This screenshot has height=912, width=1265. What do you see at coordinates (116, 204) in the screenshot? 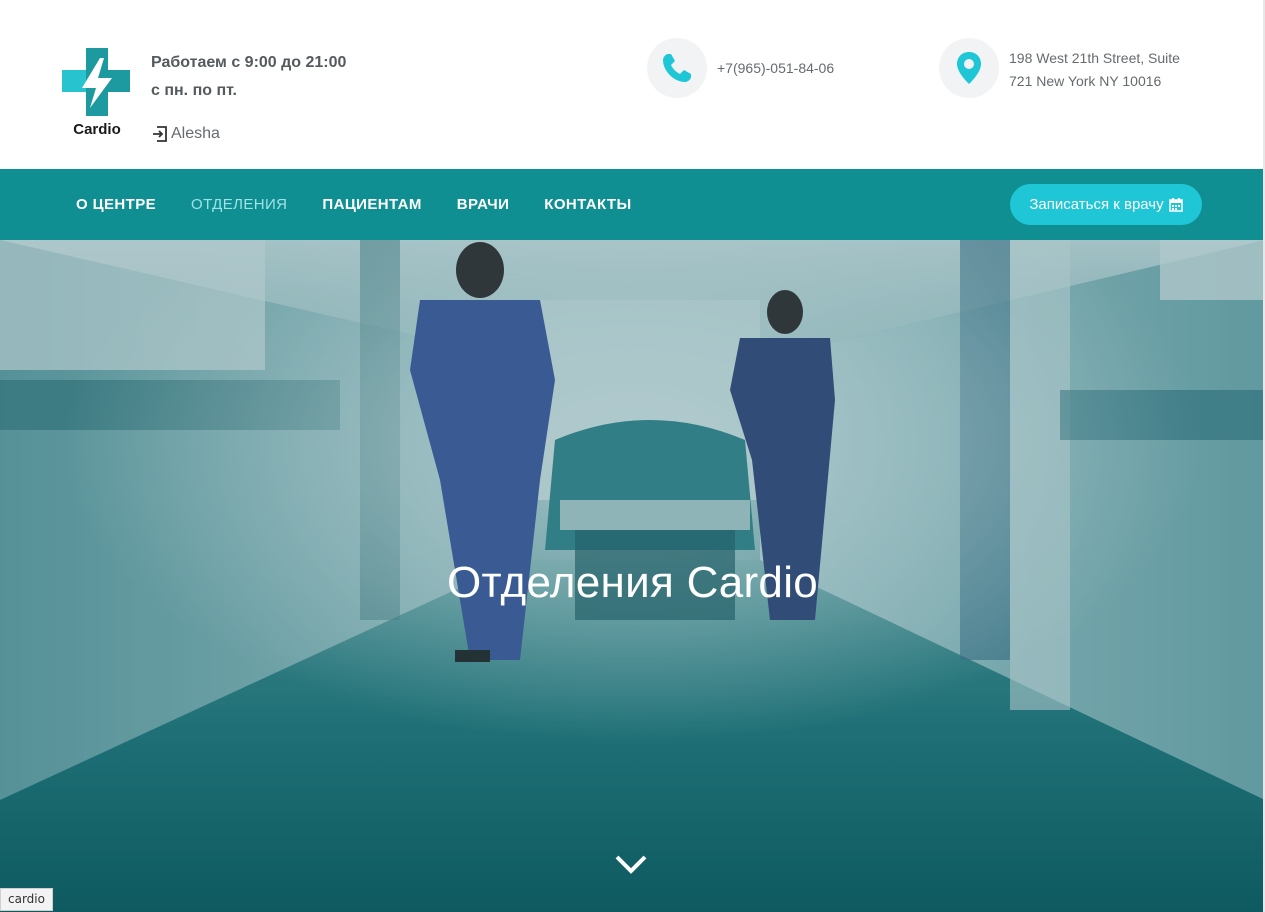
I see `nav-item-about: О ЦЕНТРЕ` at bounding box center [116, 204].